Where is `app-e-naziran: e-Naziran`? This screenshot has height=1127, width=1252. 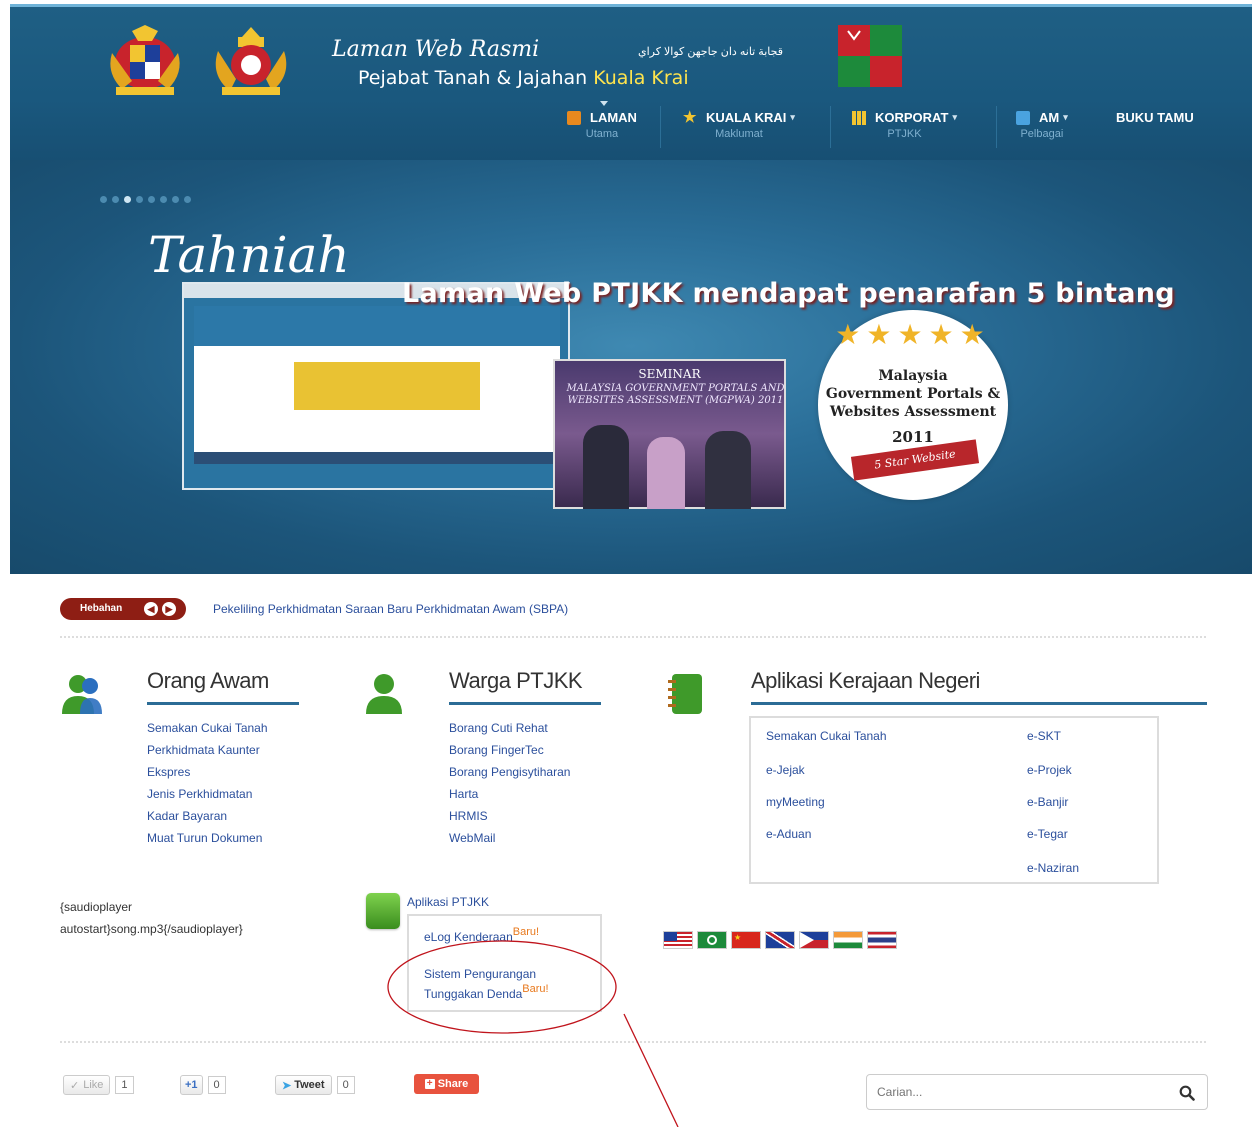 app-e-naziran: e-Naziran is located at coordinates (1053, 868).